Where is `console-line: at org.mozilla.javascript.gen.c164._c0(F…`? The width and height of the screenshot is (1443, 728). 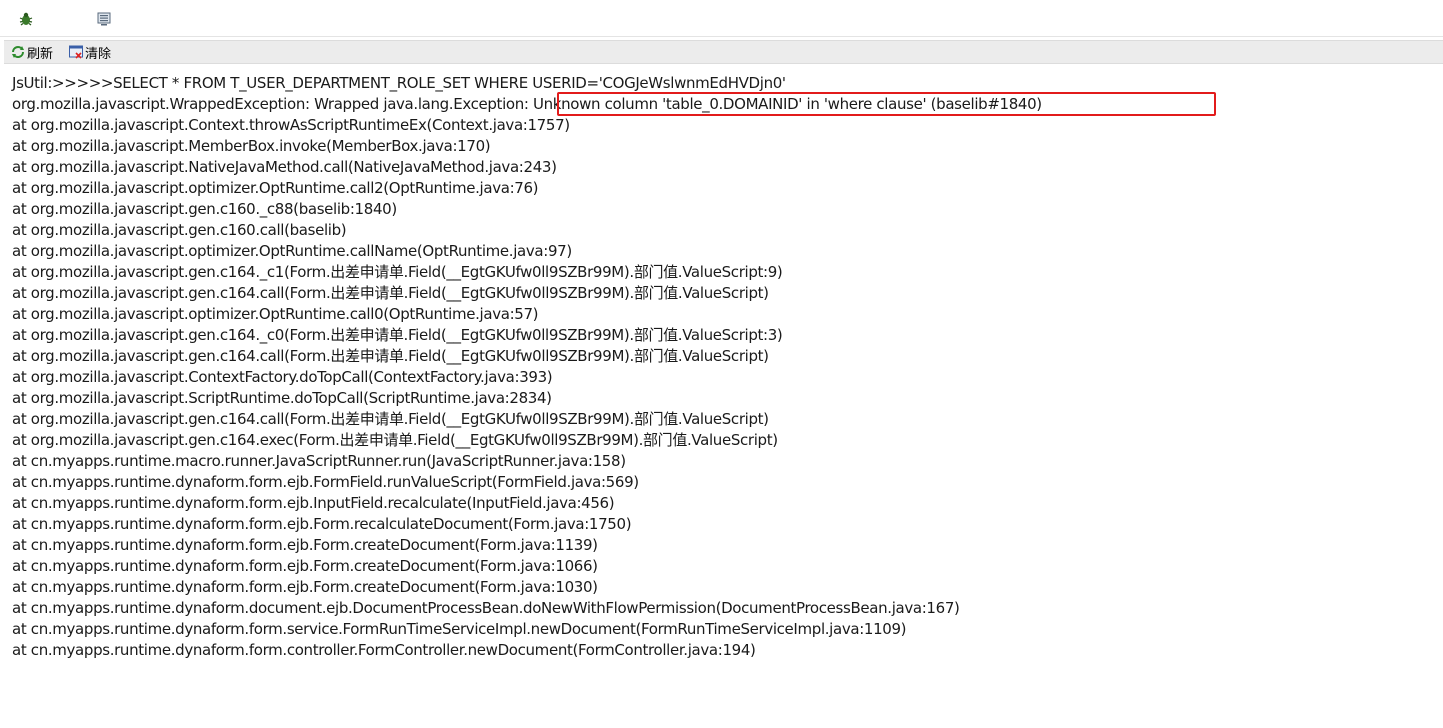
console-line: at org.mozilla.javascript.gen.c164._c0(F… is located at coordinates (397, 335).